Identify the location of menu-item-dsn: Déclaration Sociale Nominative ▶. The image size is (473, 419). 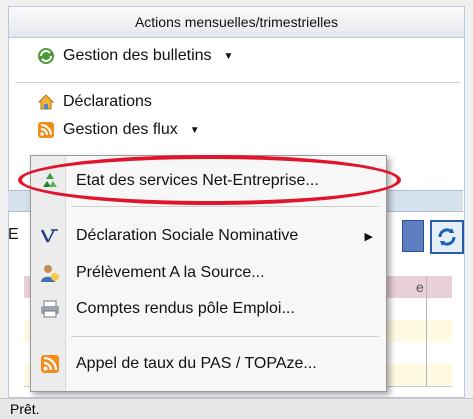
(207, 236).